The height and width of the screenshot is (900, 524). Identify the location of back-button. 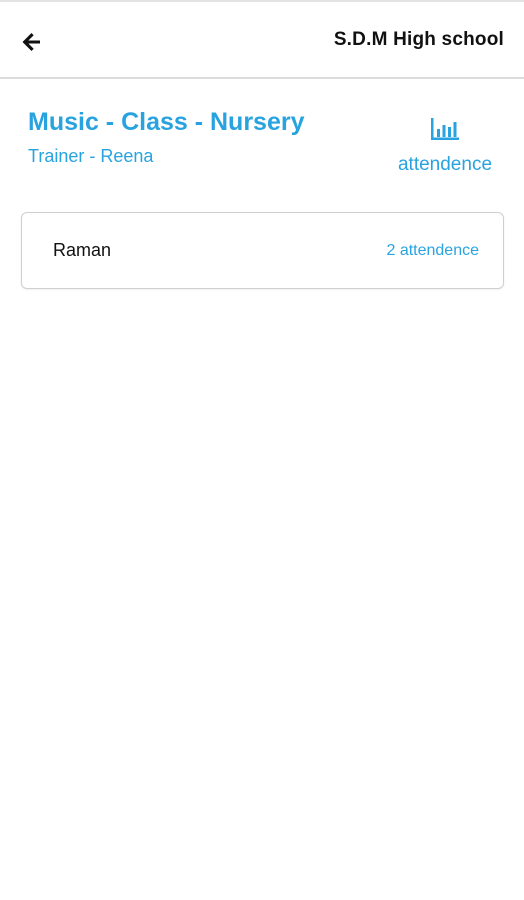
(32, 42).